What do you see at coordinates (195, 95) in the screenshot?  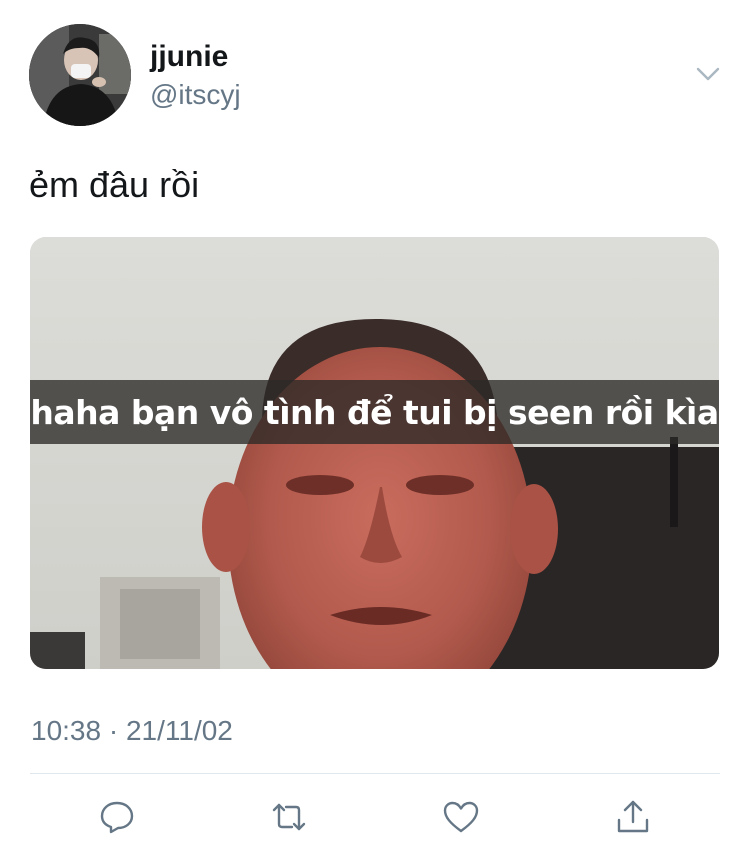 I see `author-handle: @itscyj` at bounding box center [195, 95].